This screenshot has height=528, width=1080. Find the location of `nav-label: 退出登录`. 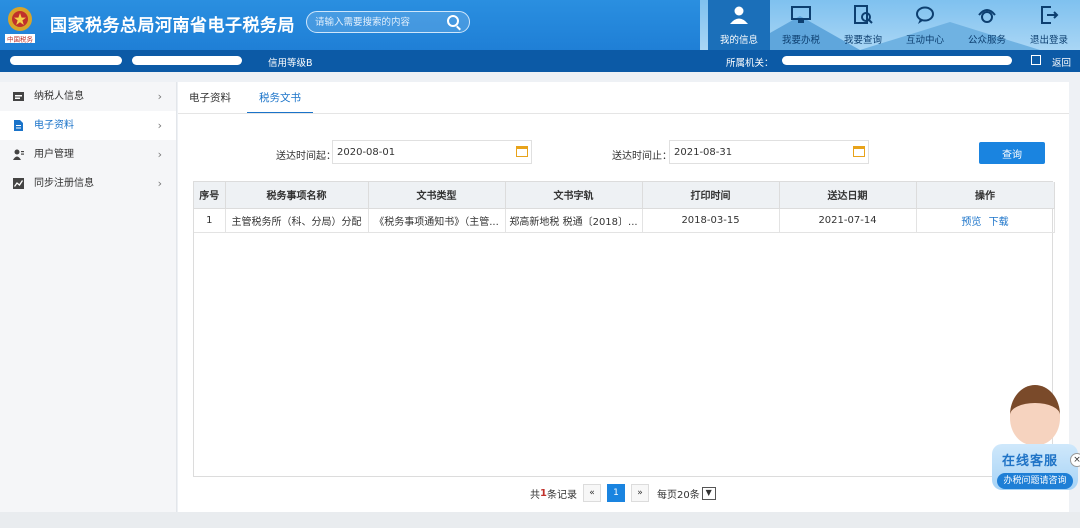

nav-label: 退出登录 is located at coordinates (1048, 40).